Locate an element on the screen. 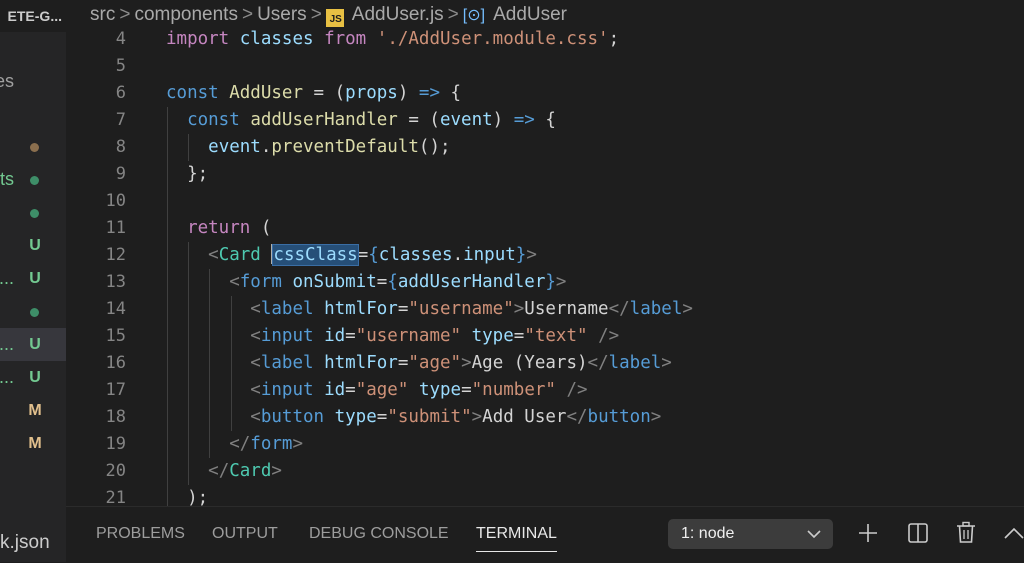 This screenshot has width=1024, height=563. selected-text: cssClass is located at coordinates (315, 255).